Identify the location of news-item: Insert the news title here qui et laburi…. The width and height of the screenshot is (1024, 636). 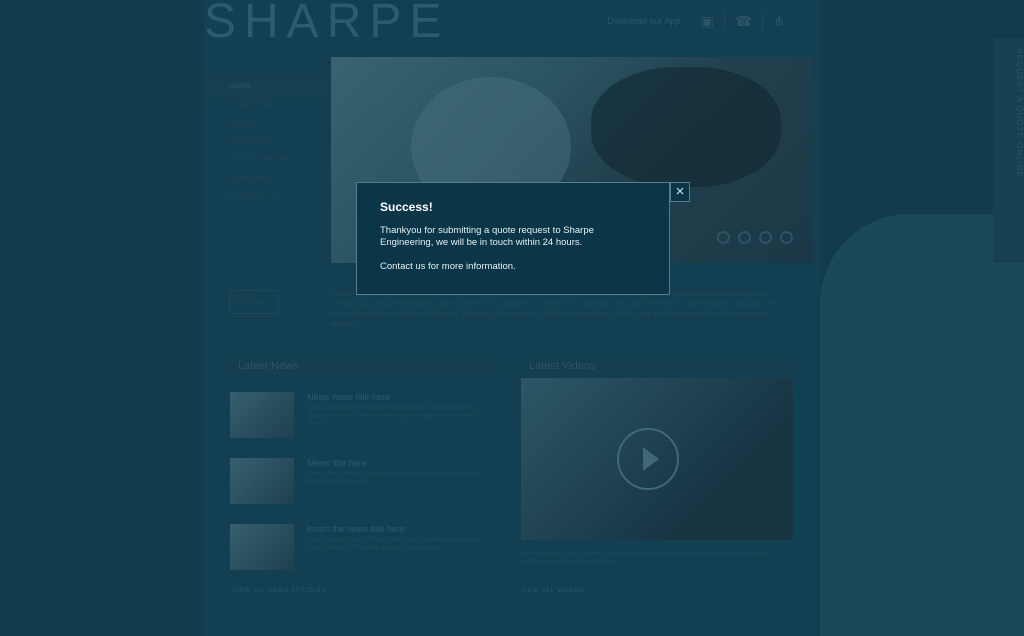
(365, 549).